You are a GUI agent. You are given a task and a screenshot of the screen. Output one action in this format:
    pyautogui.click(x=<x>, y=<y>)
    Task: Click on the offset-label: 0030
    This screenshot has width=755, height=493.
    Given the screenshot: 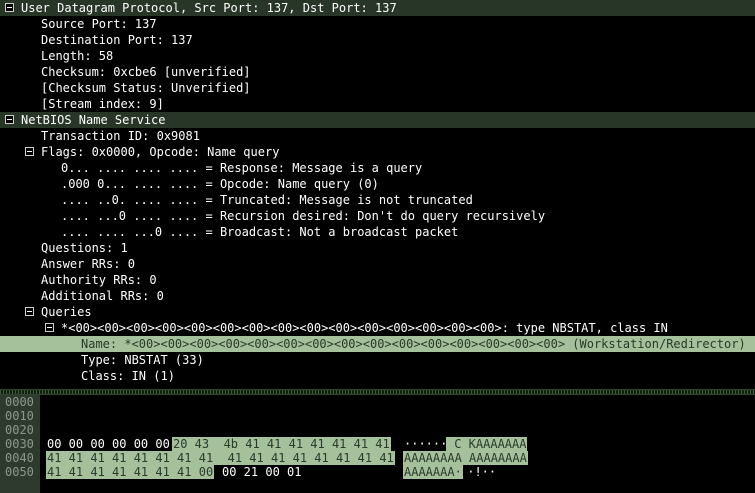 What is the action you would take?
    pyautogui.click(x=19, y=444)
    